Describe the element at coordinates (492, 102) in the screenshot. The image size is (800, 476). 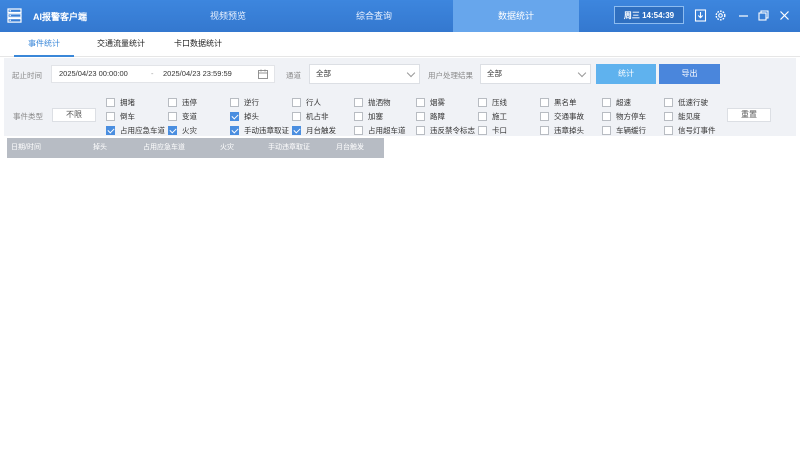
I see `event-type-checkbox: 压线` at that location.